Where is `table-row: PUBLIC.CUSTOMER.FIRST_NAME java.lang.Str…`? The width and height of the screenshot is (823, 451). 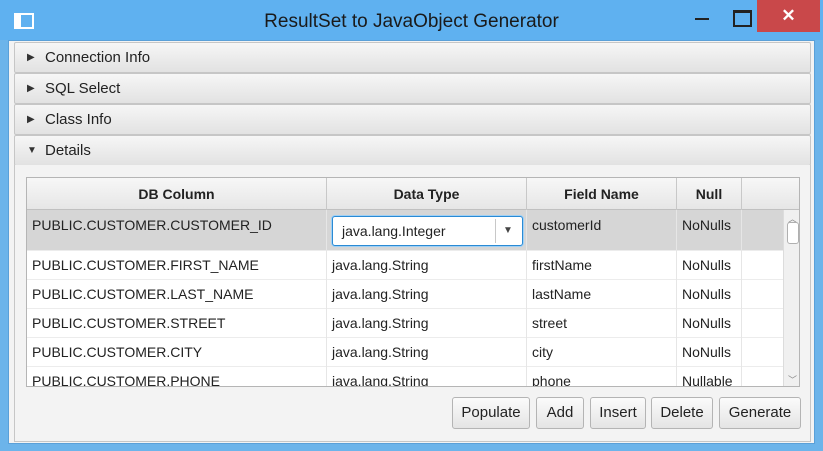 table-row: PUBLIC.CUSTOMER.FIRST_NAME java.lang.Str… is located at coordinates (405, 265).